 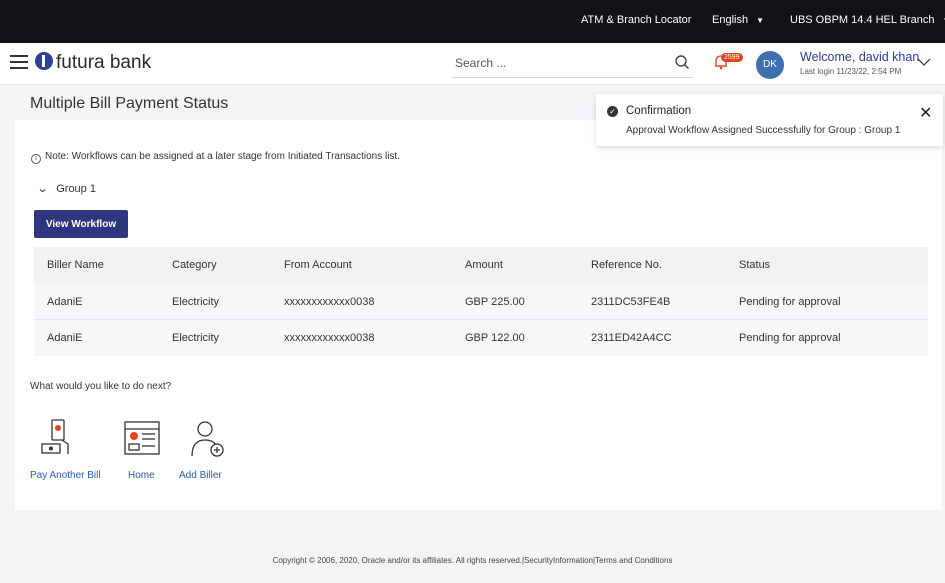 I want to click on last-login-text: Last login 11/23/22, 2:54 PM, so click(x=851, y=71).